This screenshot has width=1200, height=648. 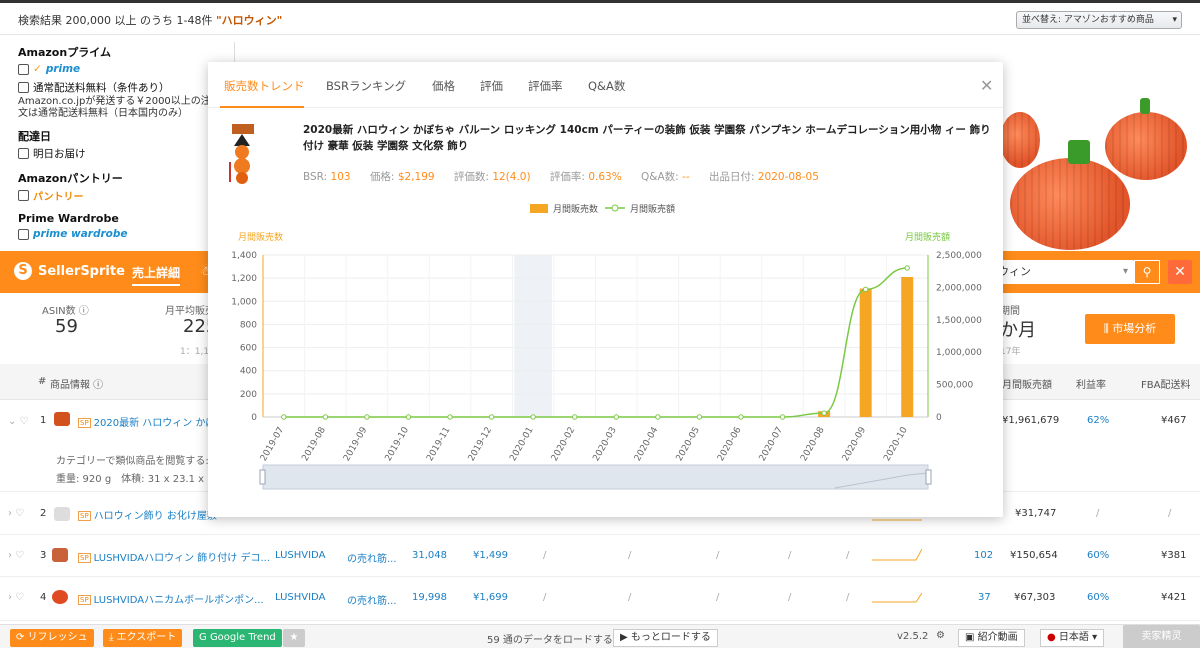 What do you see at coordinates (1174, 555) in the screenshot?
I see `fba-fee: ¥381` at bounding box center [1174, 555].